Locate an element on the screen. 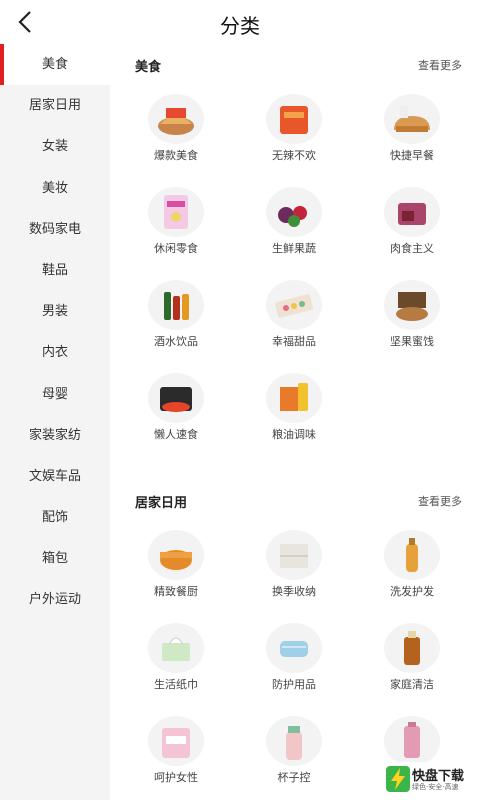 The width and height of the screenshot is (480, 800). subcategory-item: 生鲜果蔬 is located at coordinates (292, 223).